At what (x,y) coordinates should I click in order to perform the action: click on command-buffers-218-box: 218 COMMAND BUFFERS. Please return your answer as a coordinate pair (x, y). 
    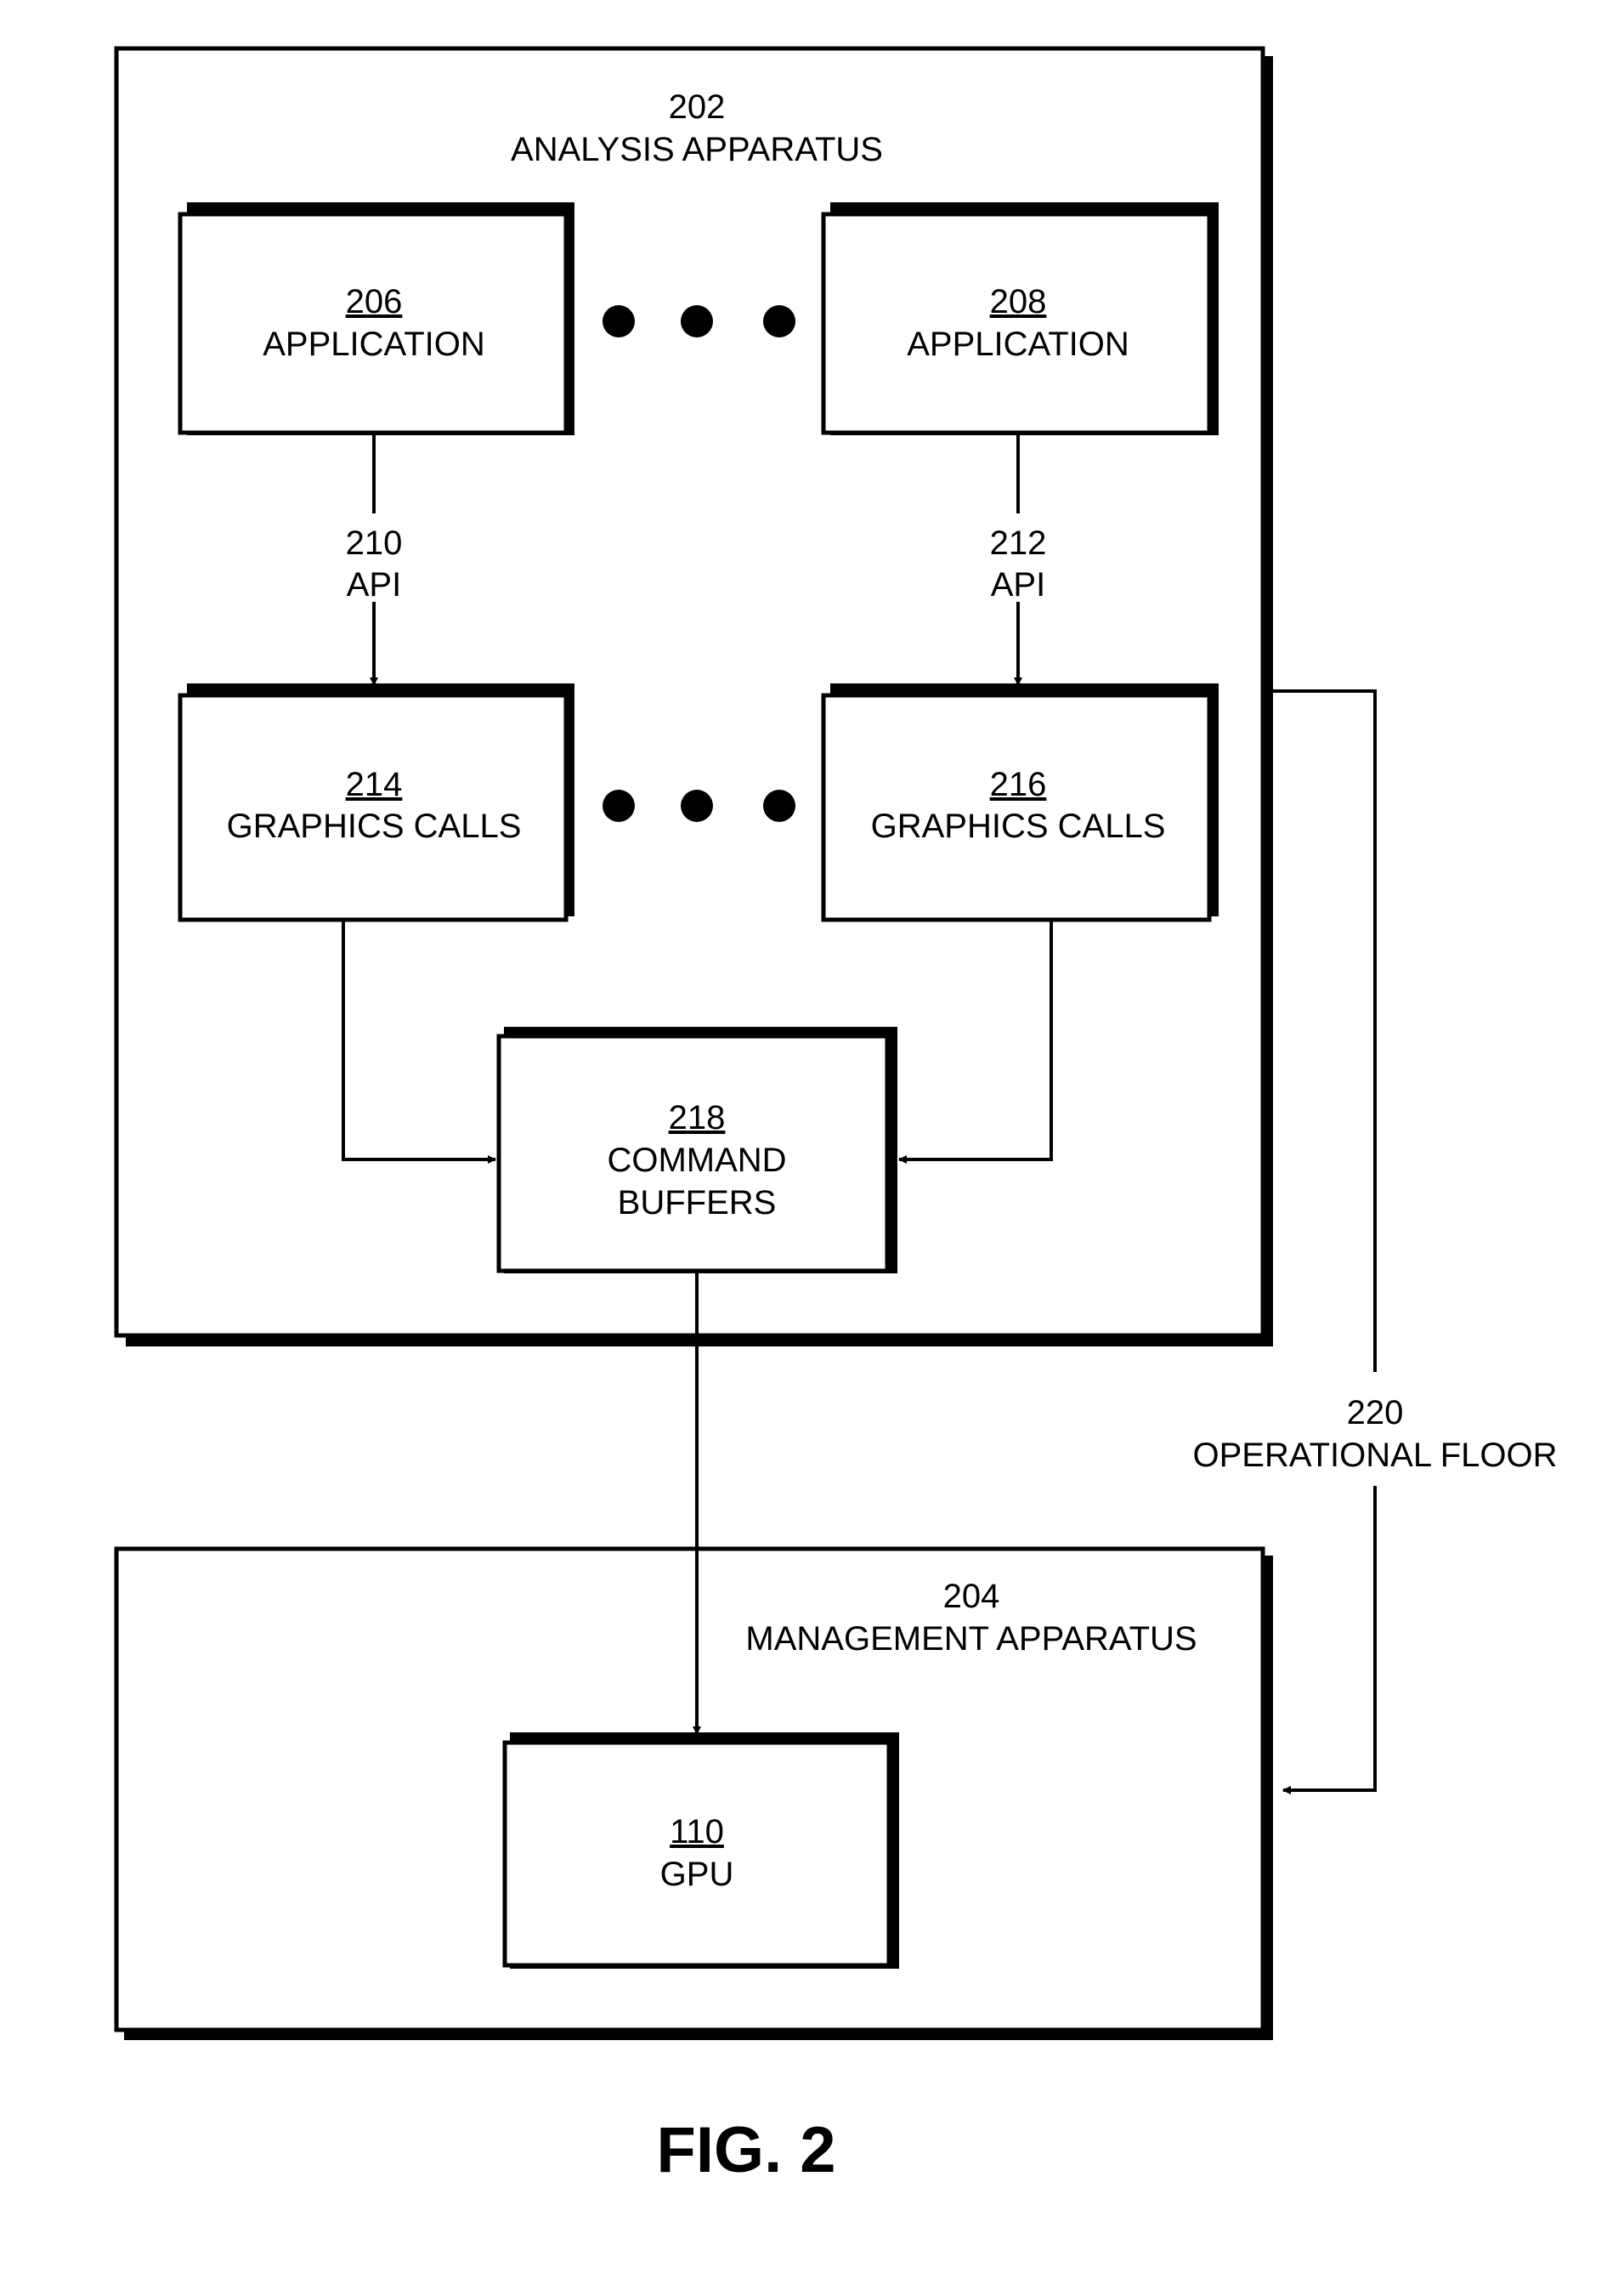
    Looking at the image, I should click on (696, 1150).